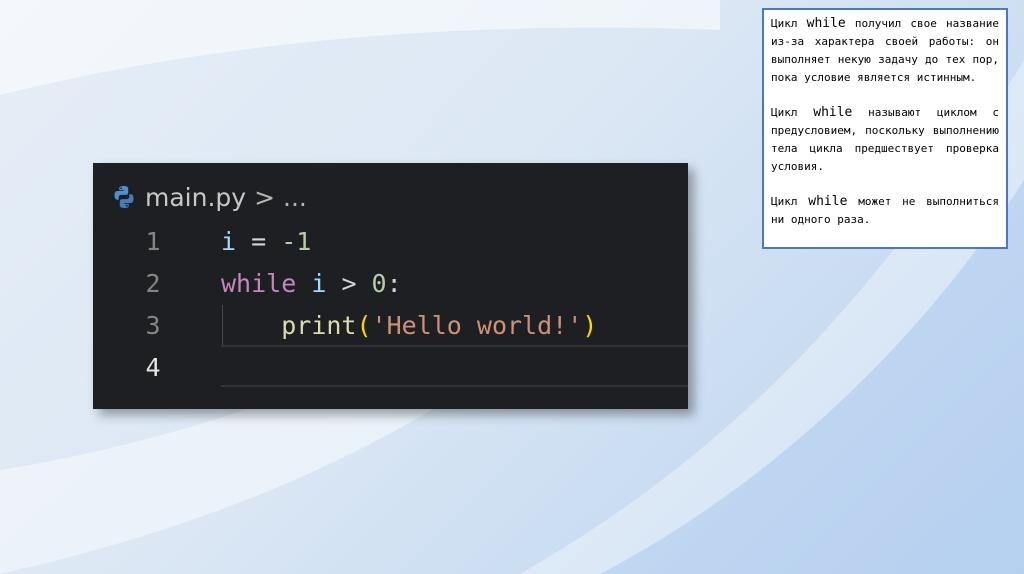 Image resolution: width=1024 pixels, height=574 pixels. What do you see at coordinates (195, 197) in the screenshot?
I see `breadcrumb-file: main.py` at bounding box center [195, 197].